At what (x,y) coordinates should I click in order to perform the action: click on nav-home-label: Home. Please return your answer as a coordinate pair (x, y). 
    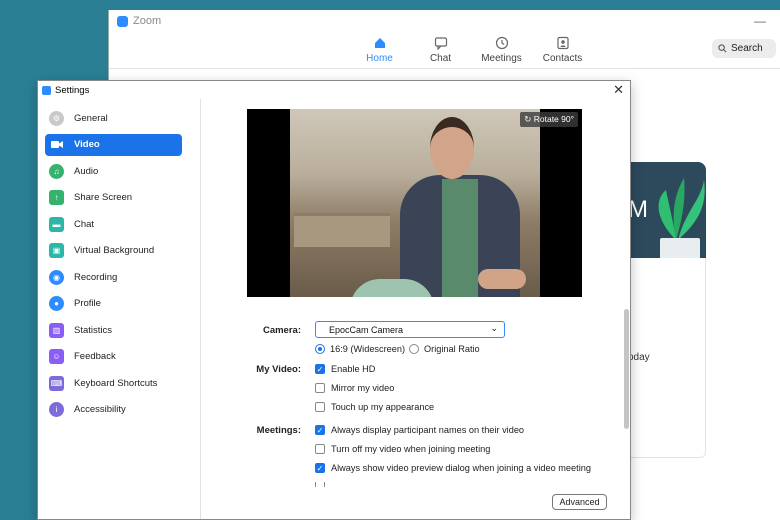
    Looking at the image, I should click on (379, 58).